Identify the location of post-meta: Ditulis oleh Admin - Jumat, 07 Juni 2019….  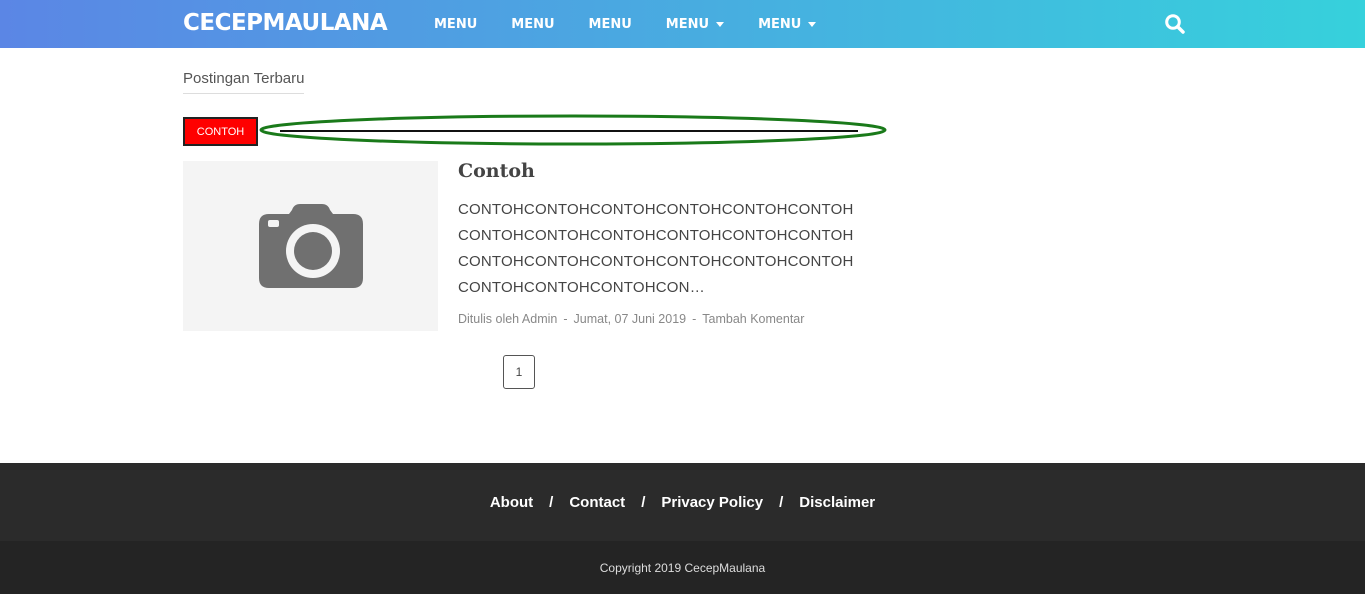
(631, 319).